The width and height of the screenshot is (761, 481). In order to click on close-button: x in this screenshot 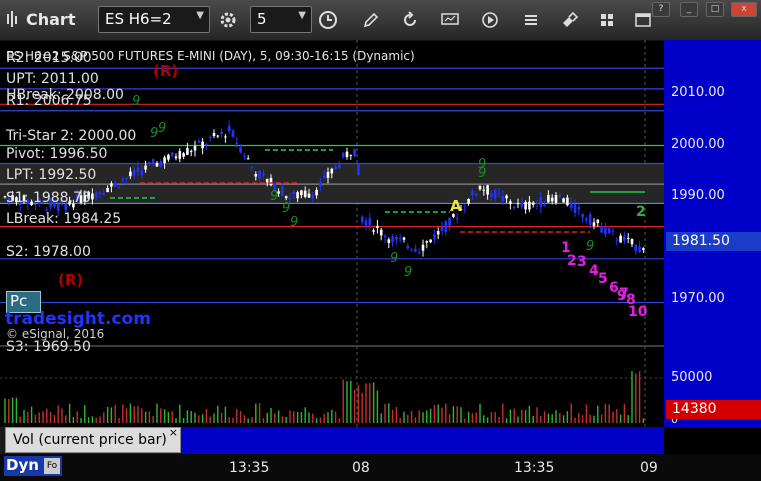, I will do `click(744, 9)`.